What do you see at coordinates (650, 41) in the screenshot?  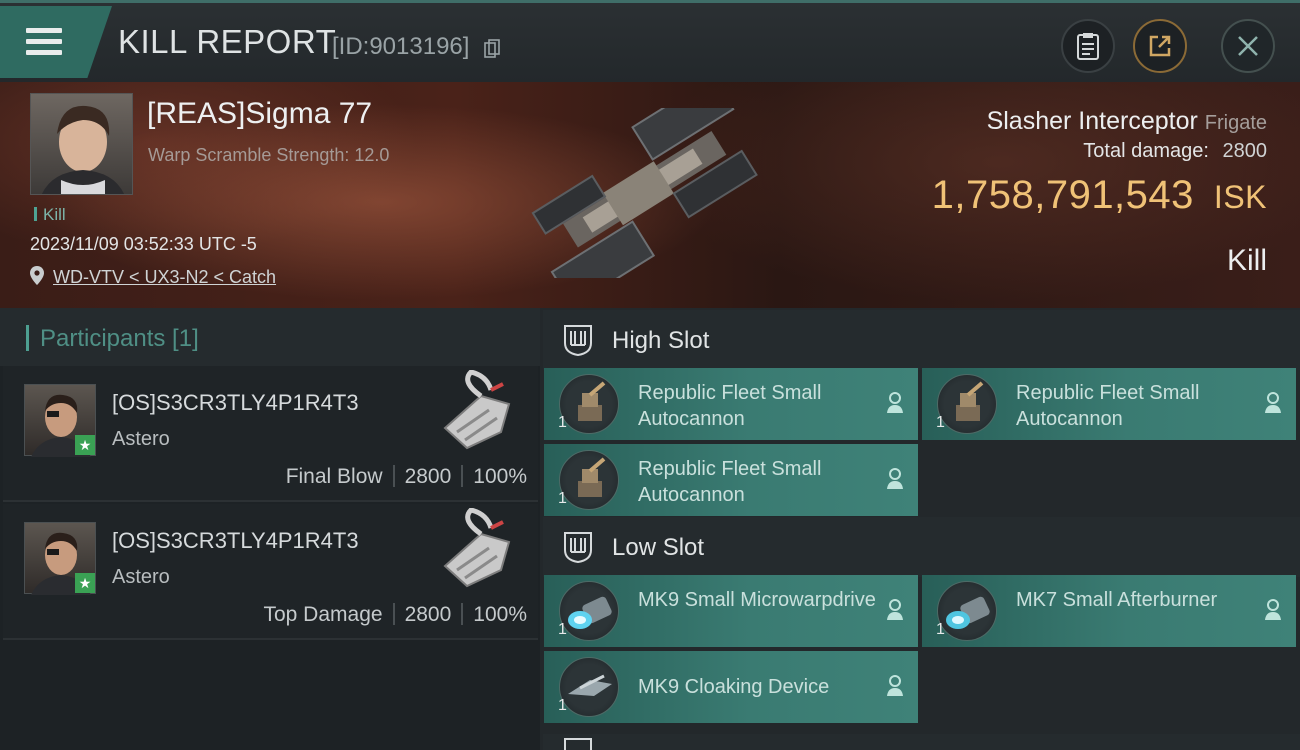 I see `top-bar: KILL REPORT [ID:9013196]` at bounding box center [650, 41].